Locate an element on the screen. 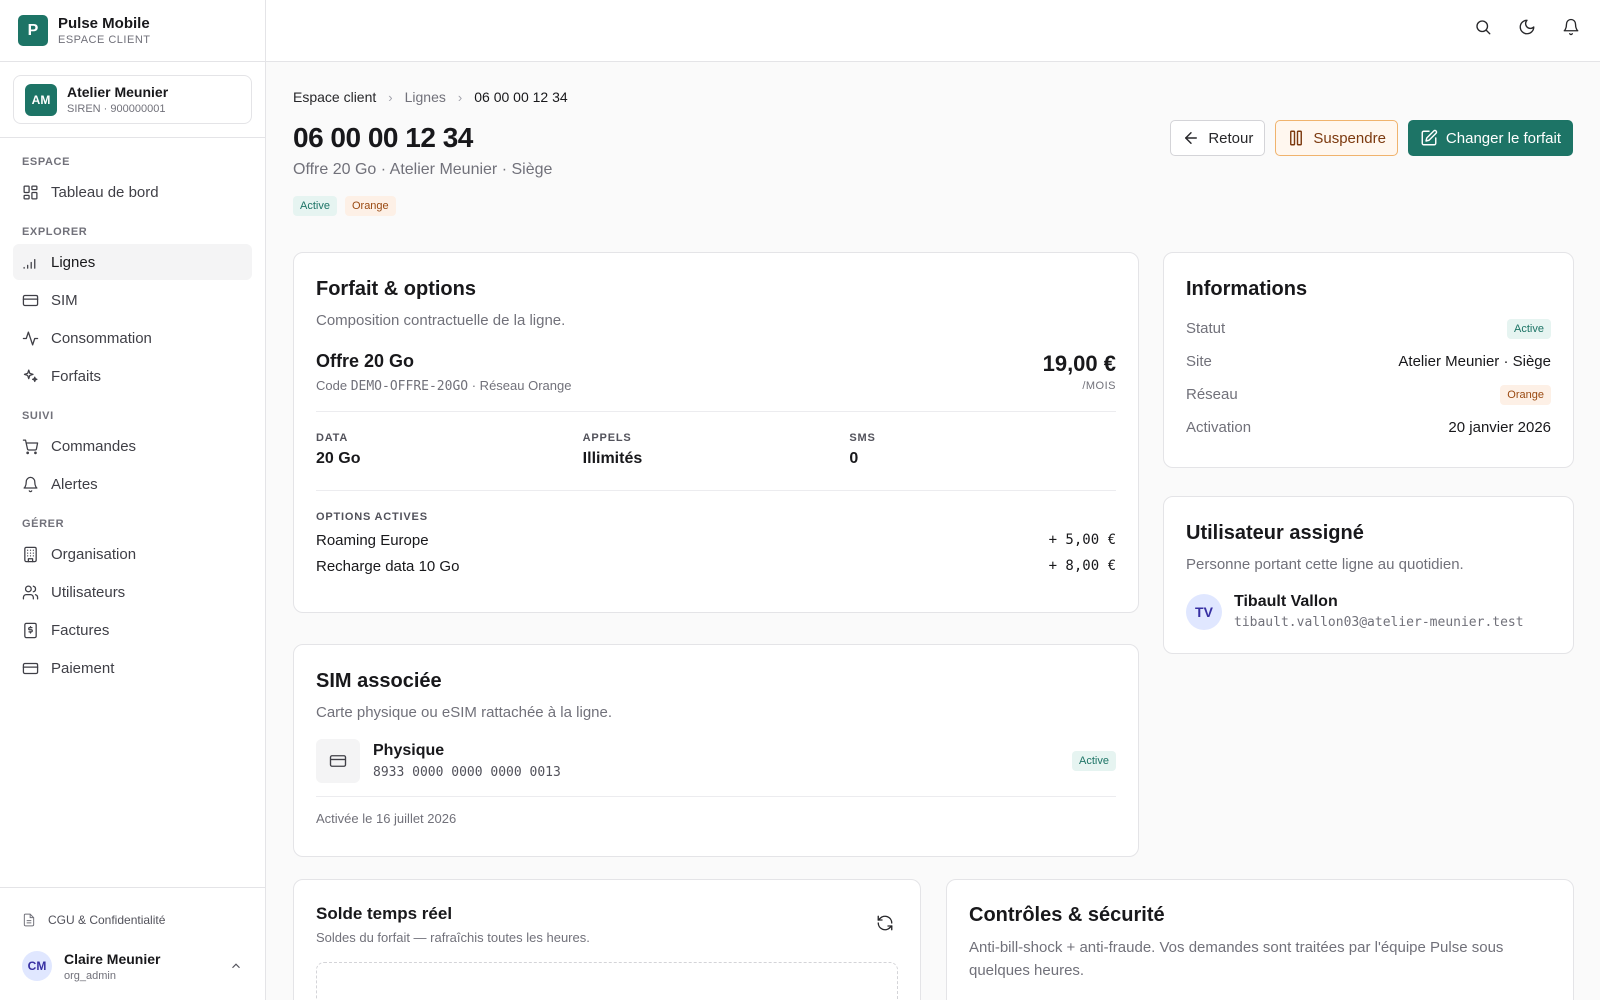 The height and width of the screenshot is (1000, 1600). offer-code-prefix: Code is located at coordinates (332, 385).